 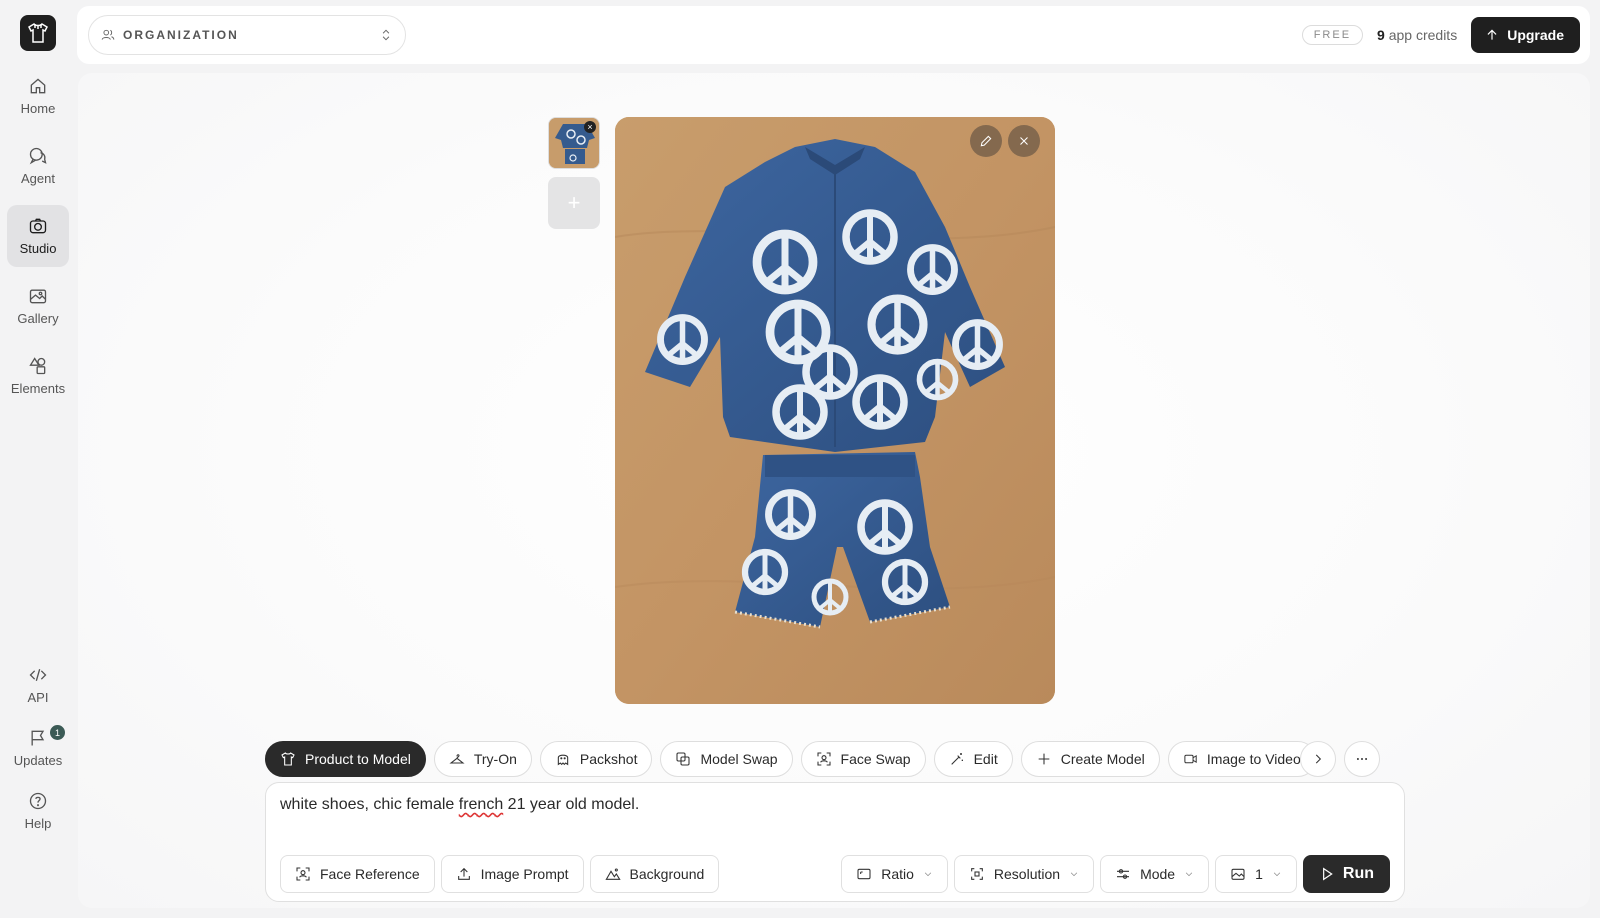 What do you see at coordinates (38, 760) in the screenshot?
I see `sidebar-item-label: Updates` at bounding box center [38, 760].